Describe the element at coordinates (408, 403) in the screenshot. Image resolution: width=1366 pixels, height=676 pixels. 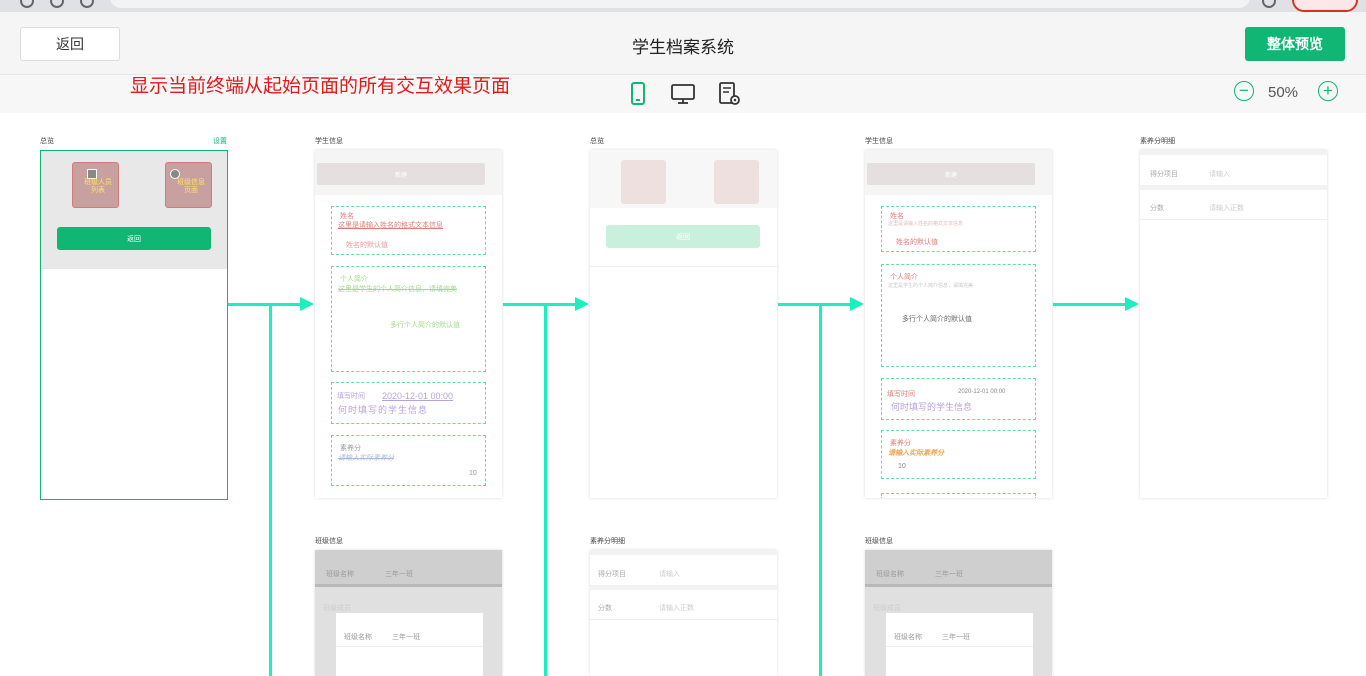
I see `field-fill-time: 填写时间 2020-12-01 00:00 何时填写的学生信息` at that location.